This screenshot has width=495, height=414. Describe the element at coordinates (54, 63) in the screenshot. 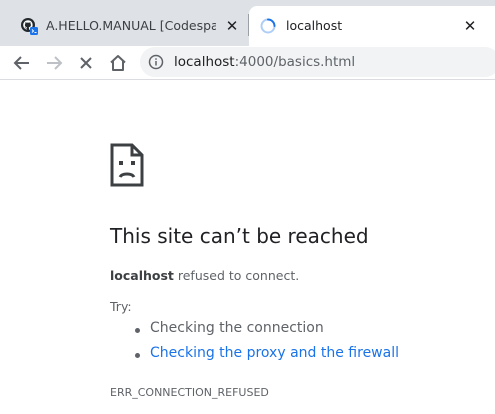

I see `forward-arrow-icon` at that location.